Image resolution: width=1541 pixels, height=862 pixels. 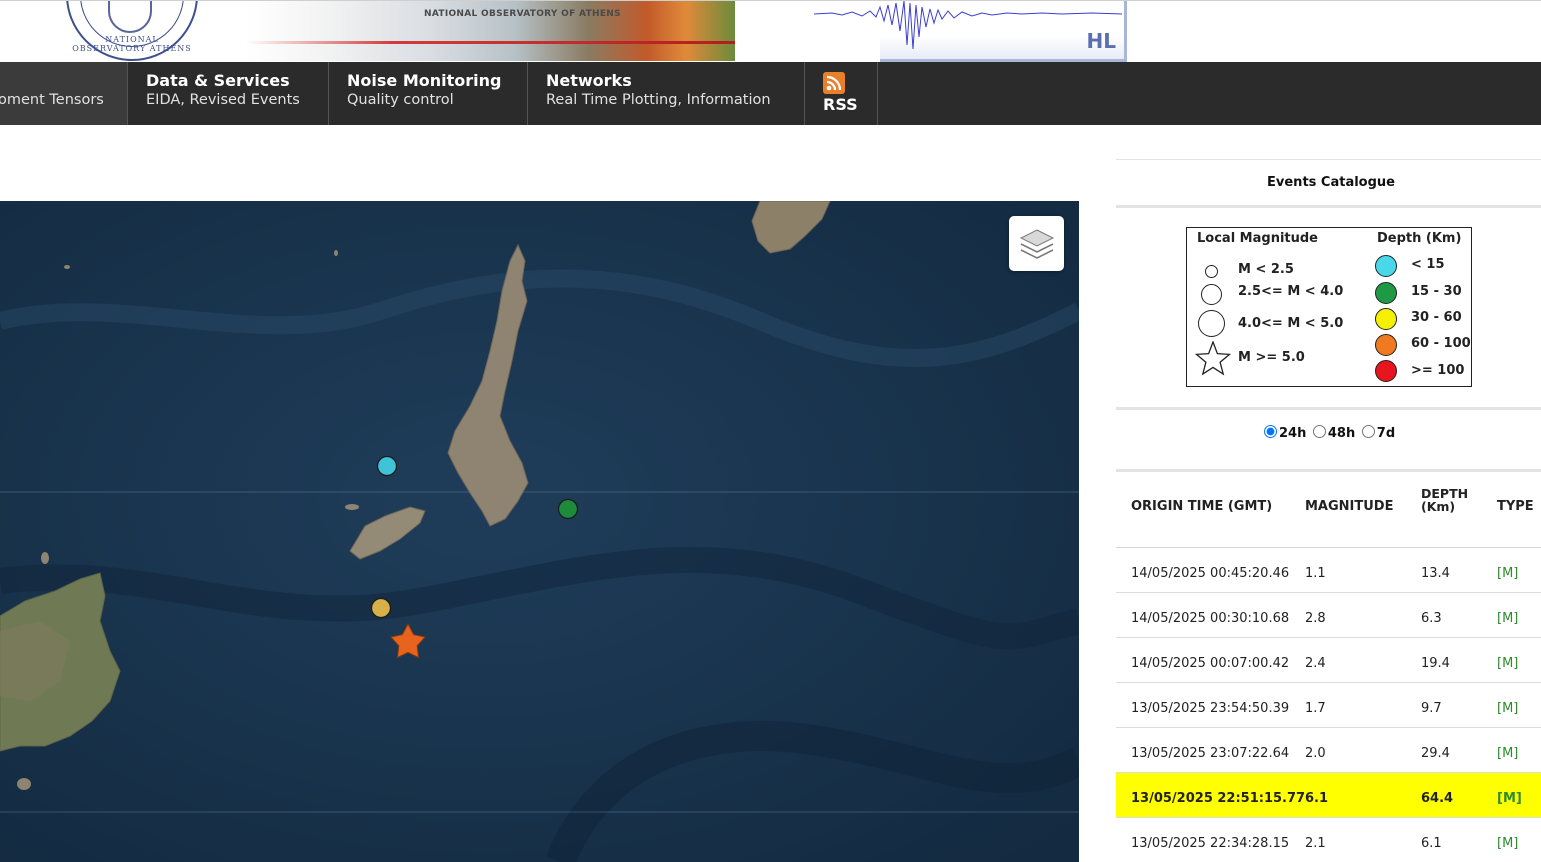 What do you see at coordinates (1210, 753) in the screenshot?
I see `cell-origin-time: 13/05/2025 23:07:22.64` at bounding box center [1210, 753].